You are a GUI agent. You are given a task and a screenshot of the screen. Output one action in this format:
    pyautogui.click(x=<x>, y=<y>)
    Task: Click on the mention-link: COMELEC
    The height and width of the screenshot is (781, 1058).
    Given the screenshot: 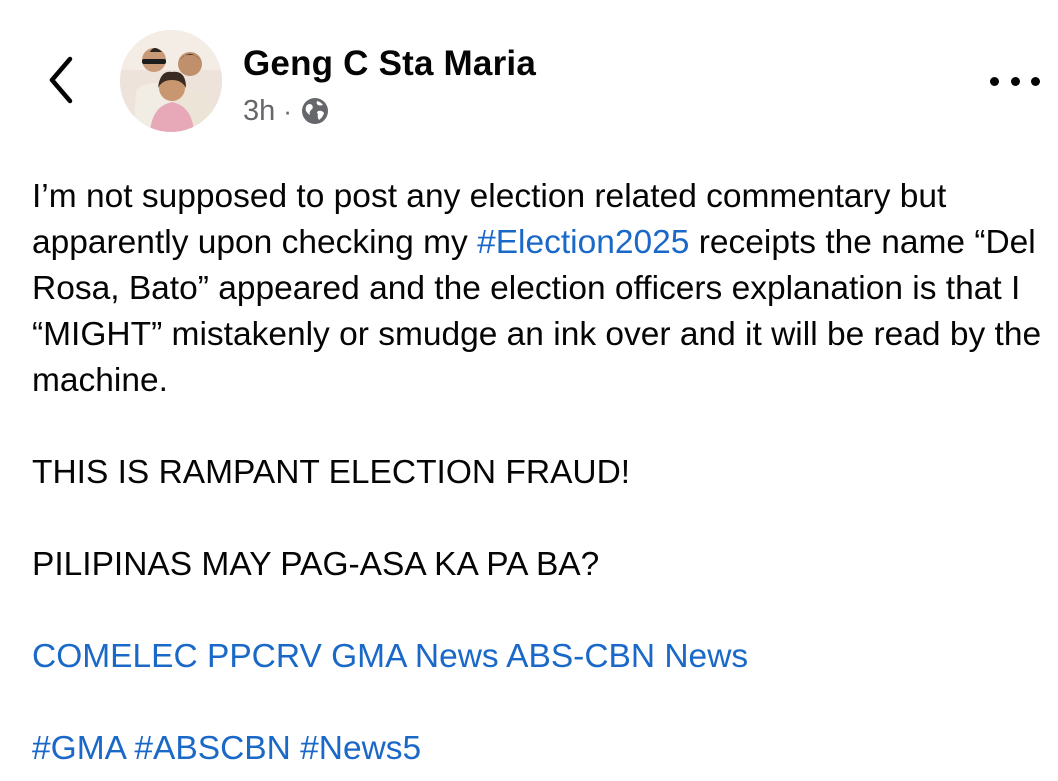 What is the action you would take?
    pyautogui.click(x=115, y=656)
    